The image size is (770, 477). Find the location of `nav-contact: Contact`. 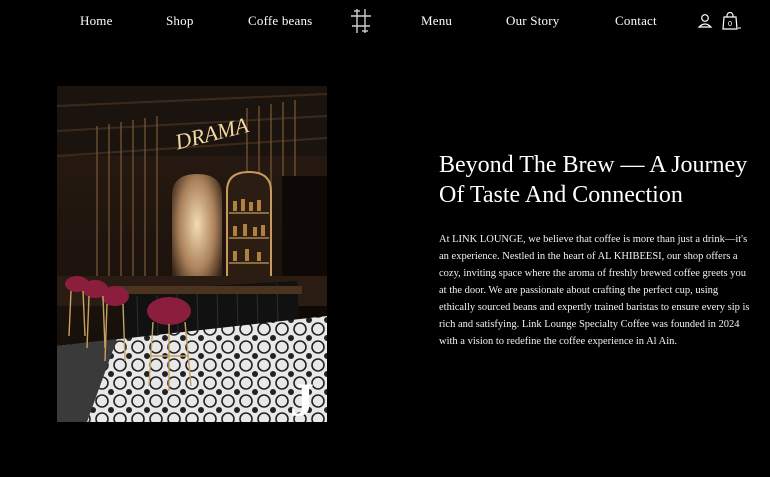

nav-contact: Contact is located at coordinates (636, 21).